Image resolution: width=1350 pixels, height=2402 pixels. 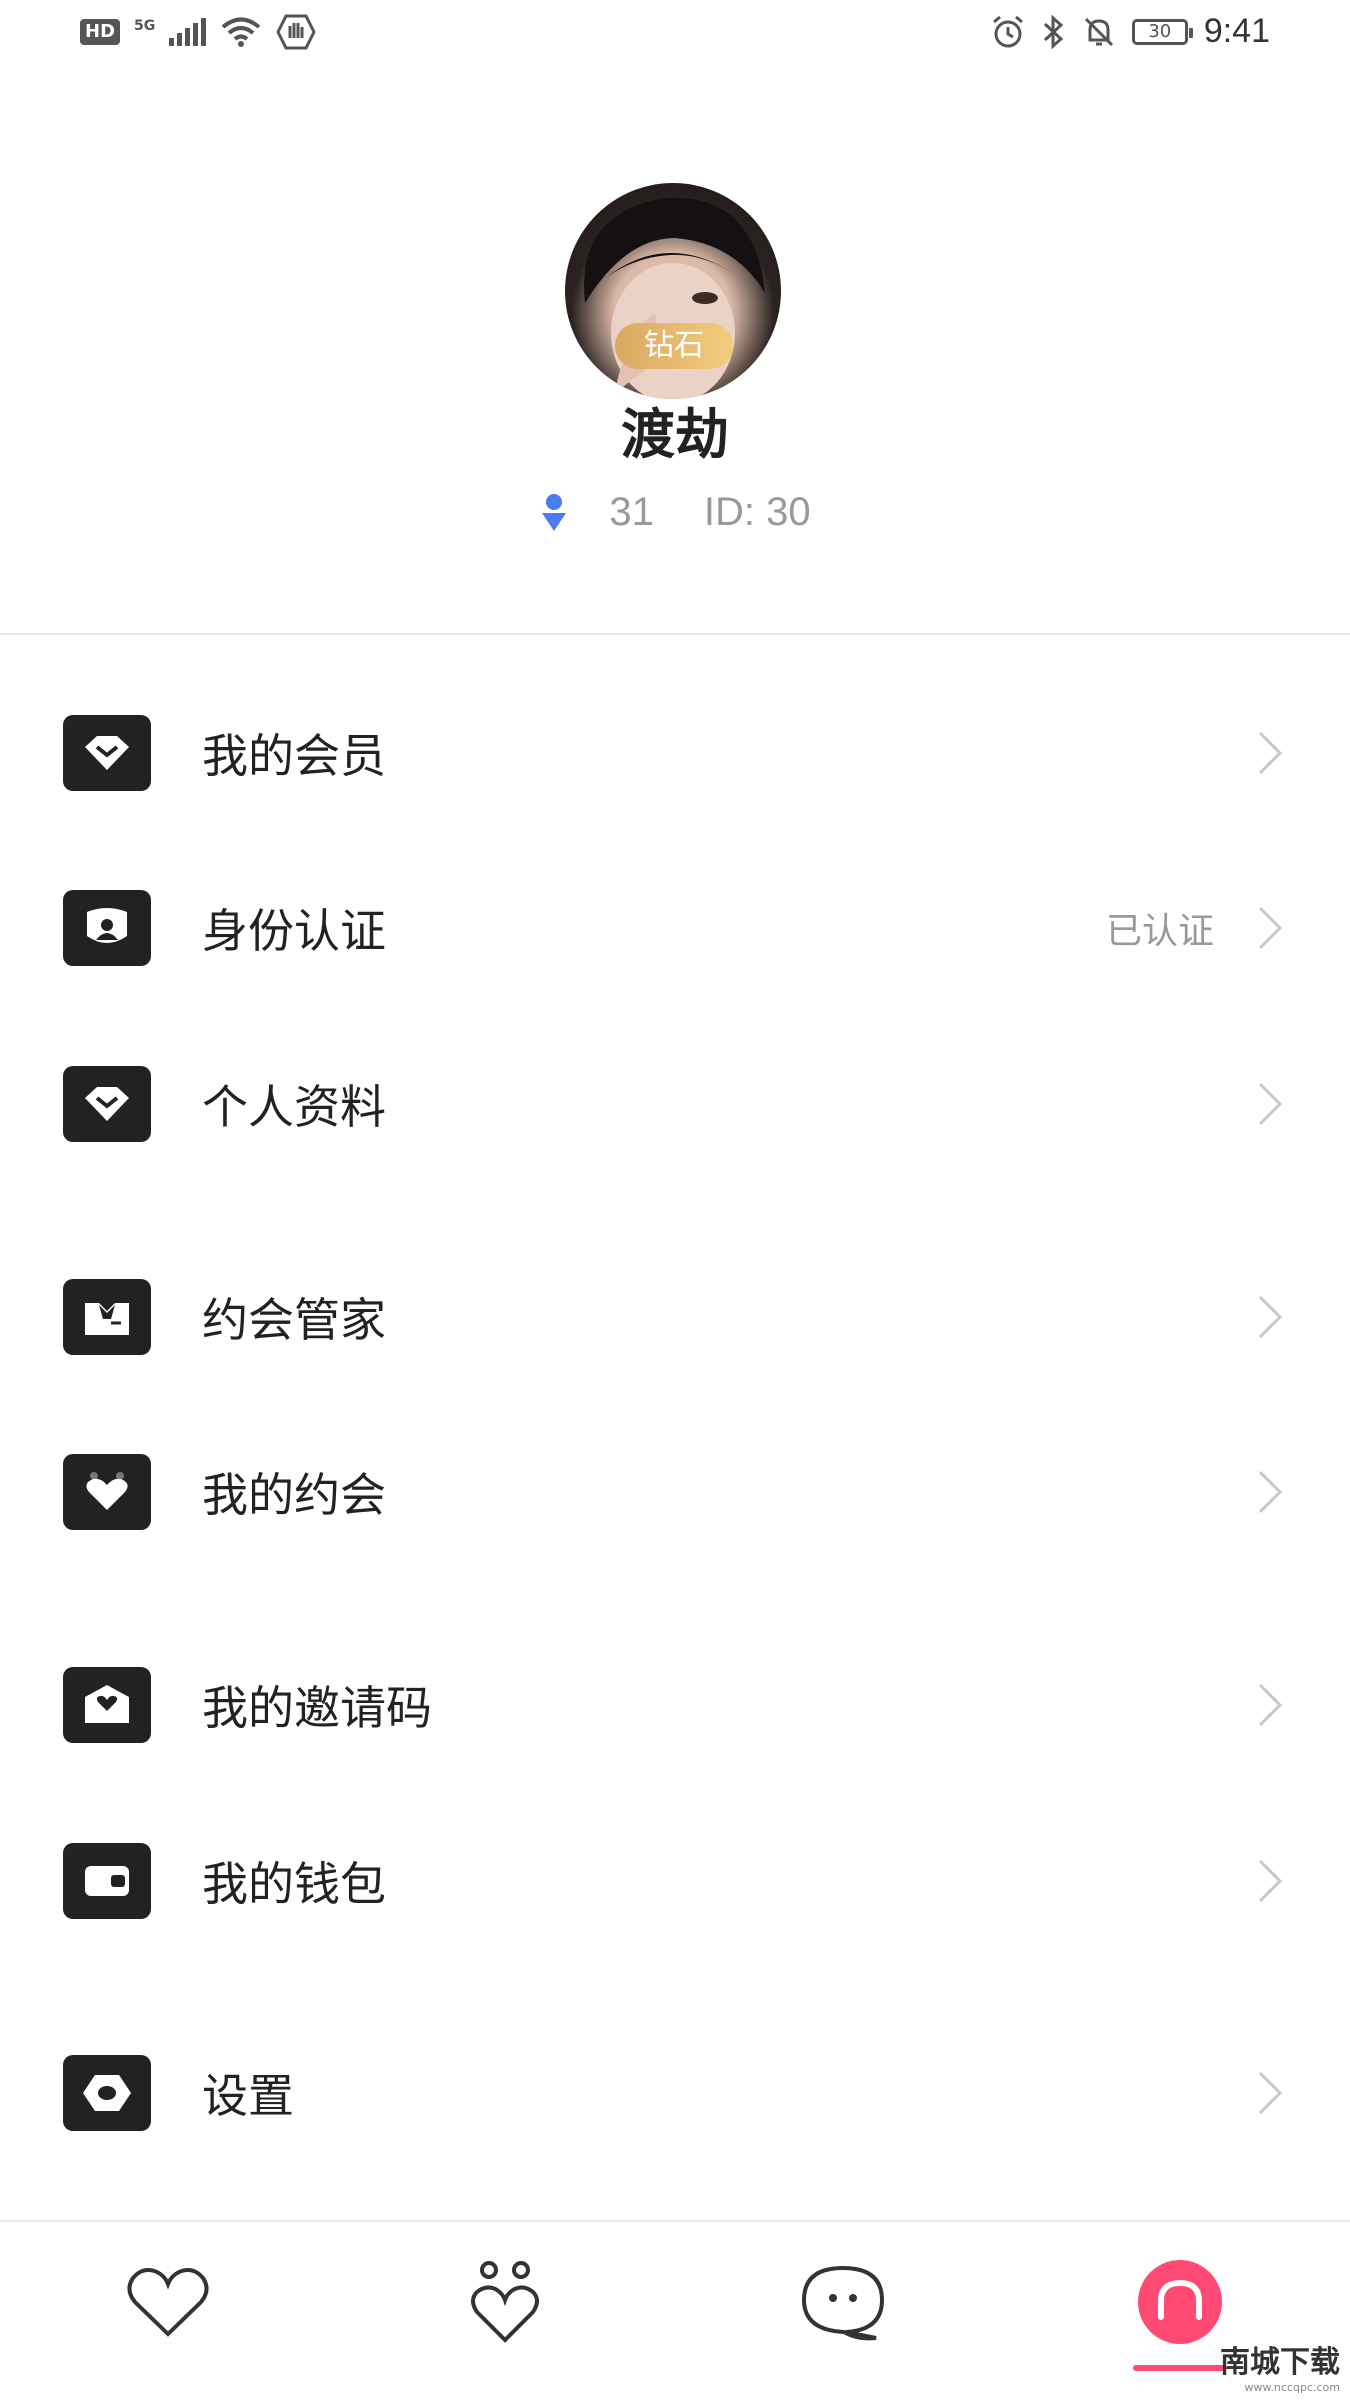 What do you see at coordinates (675, 1104) in the screenshot?
I see `menu-item-profile: 个人资料` at bounding box center [675, 1104].